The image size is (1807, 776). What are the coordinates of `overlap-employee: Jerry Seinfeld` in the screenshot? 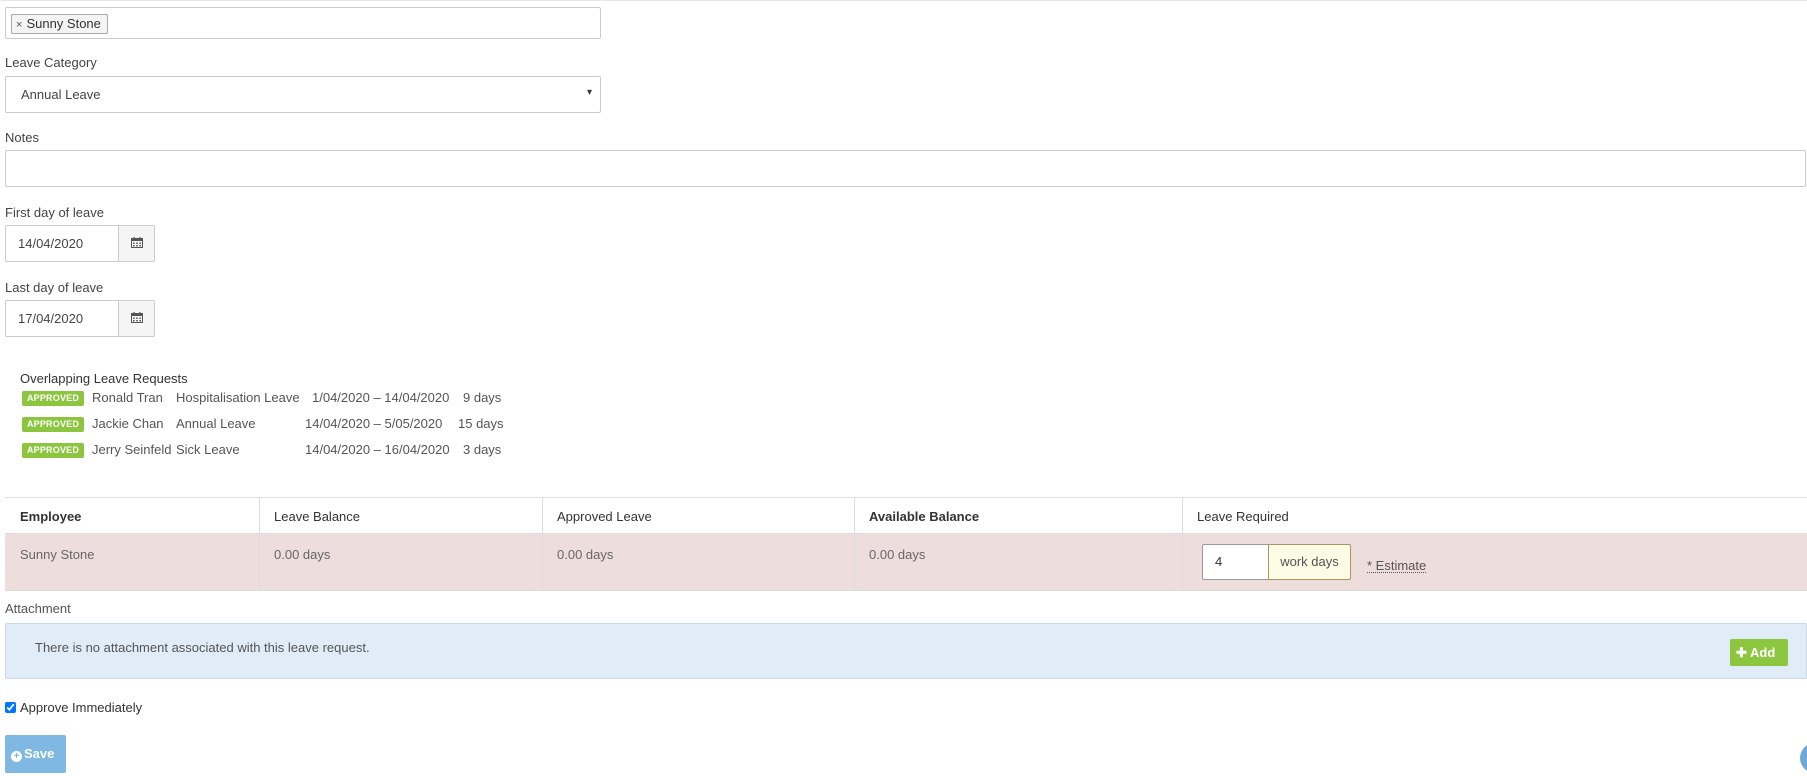 It's located at (132, 449).